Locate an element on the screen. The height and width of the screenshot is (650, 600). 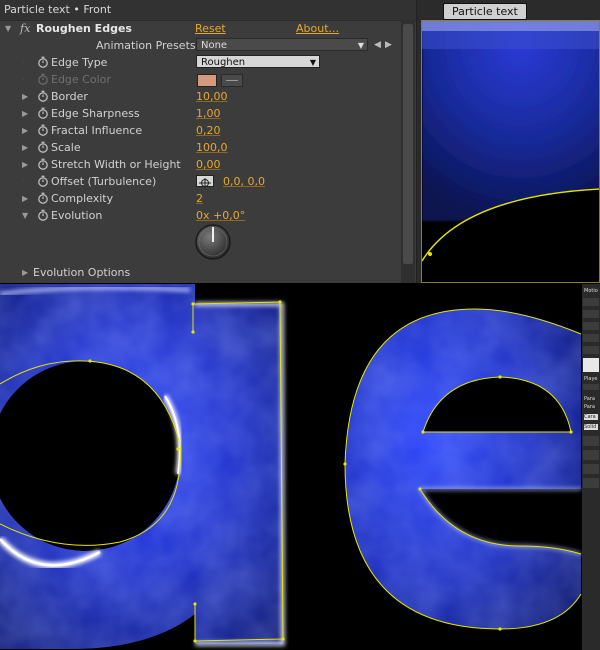
property-label: Stretch Width or Height is located at coordinates (116, 164).